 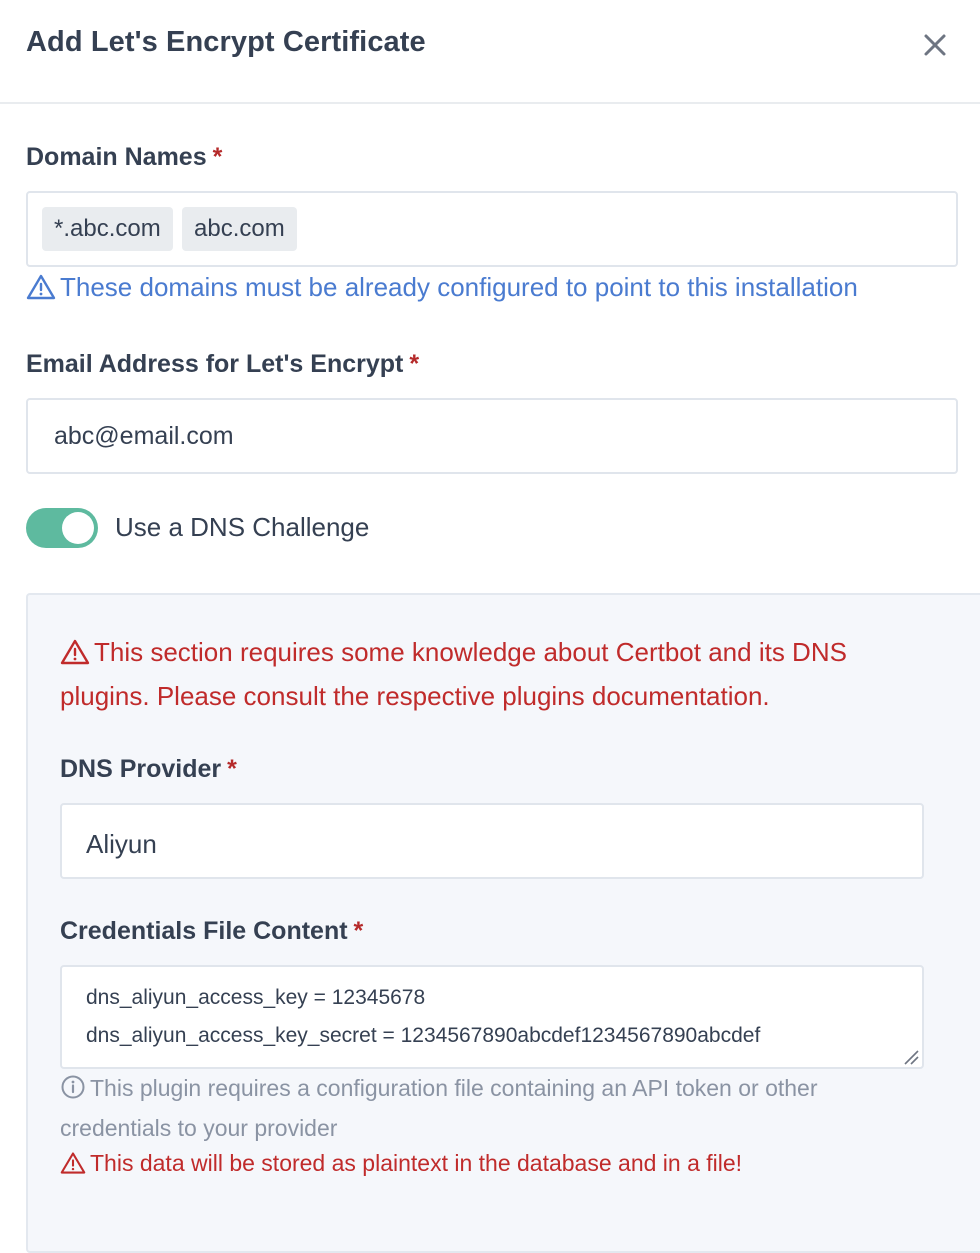 I want to click on credentials-label: Credentials File Content *, so click(x=212, y=931).